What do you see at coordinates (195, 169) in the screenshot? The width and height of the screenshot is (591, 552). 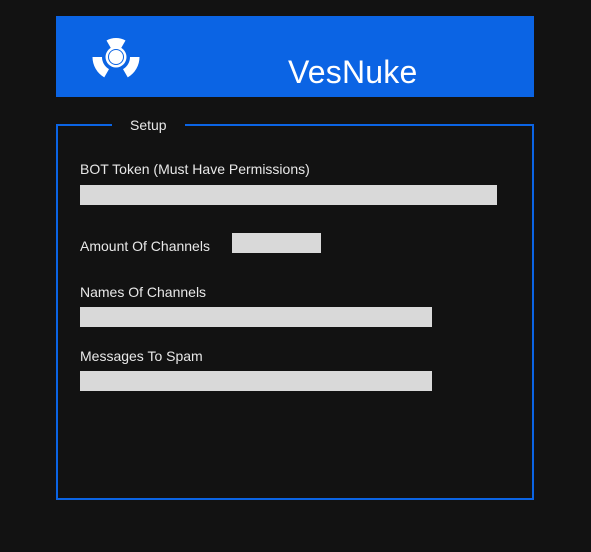 I see `bot-token-label: BOT Token (Must Have Permissions)` at bounding box center [195, 169].